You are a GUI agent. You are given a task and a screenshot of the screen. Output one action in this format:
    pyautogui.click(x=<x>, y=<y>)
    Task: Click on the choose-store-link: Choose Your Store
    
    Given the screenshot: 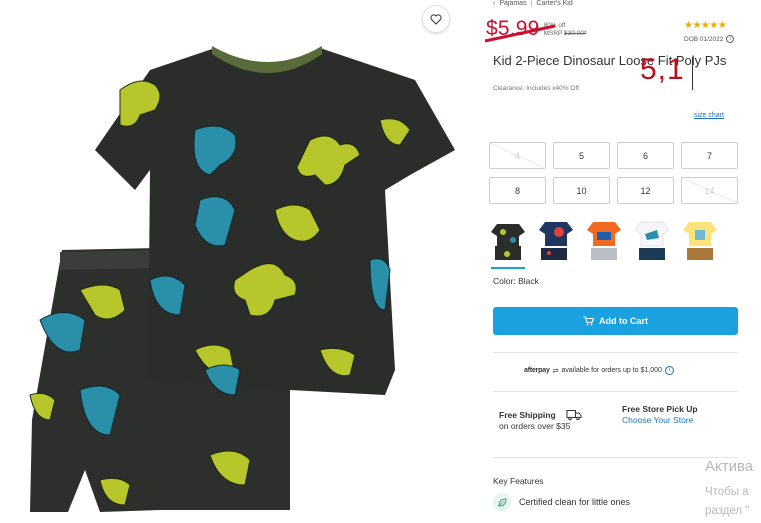 What is the action you would take?
    pyautogui.click(x=660, y=420)
    